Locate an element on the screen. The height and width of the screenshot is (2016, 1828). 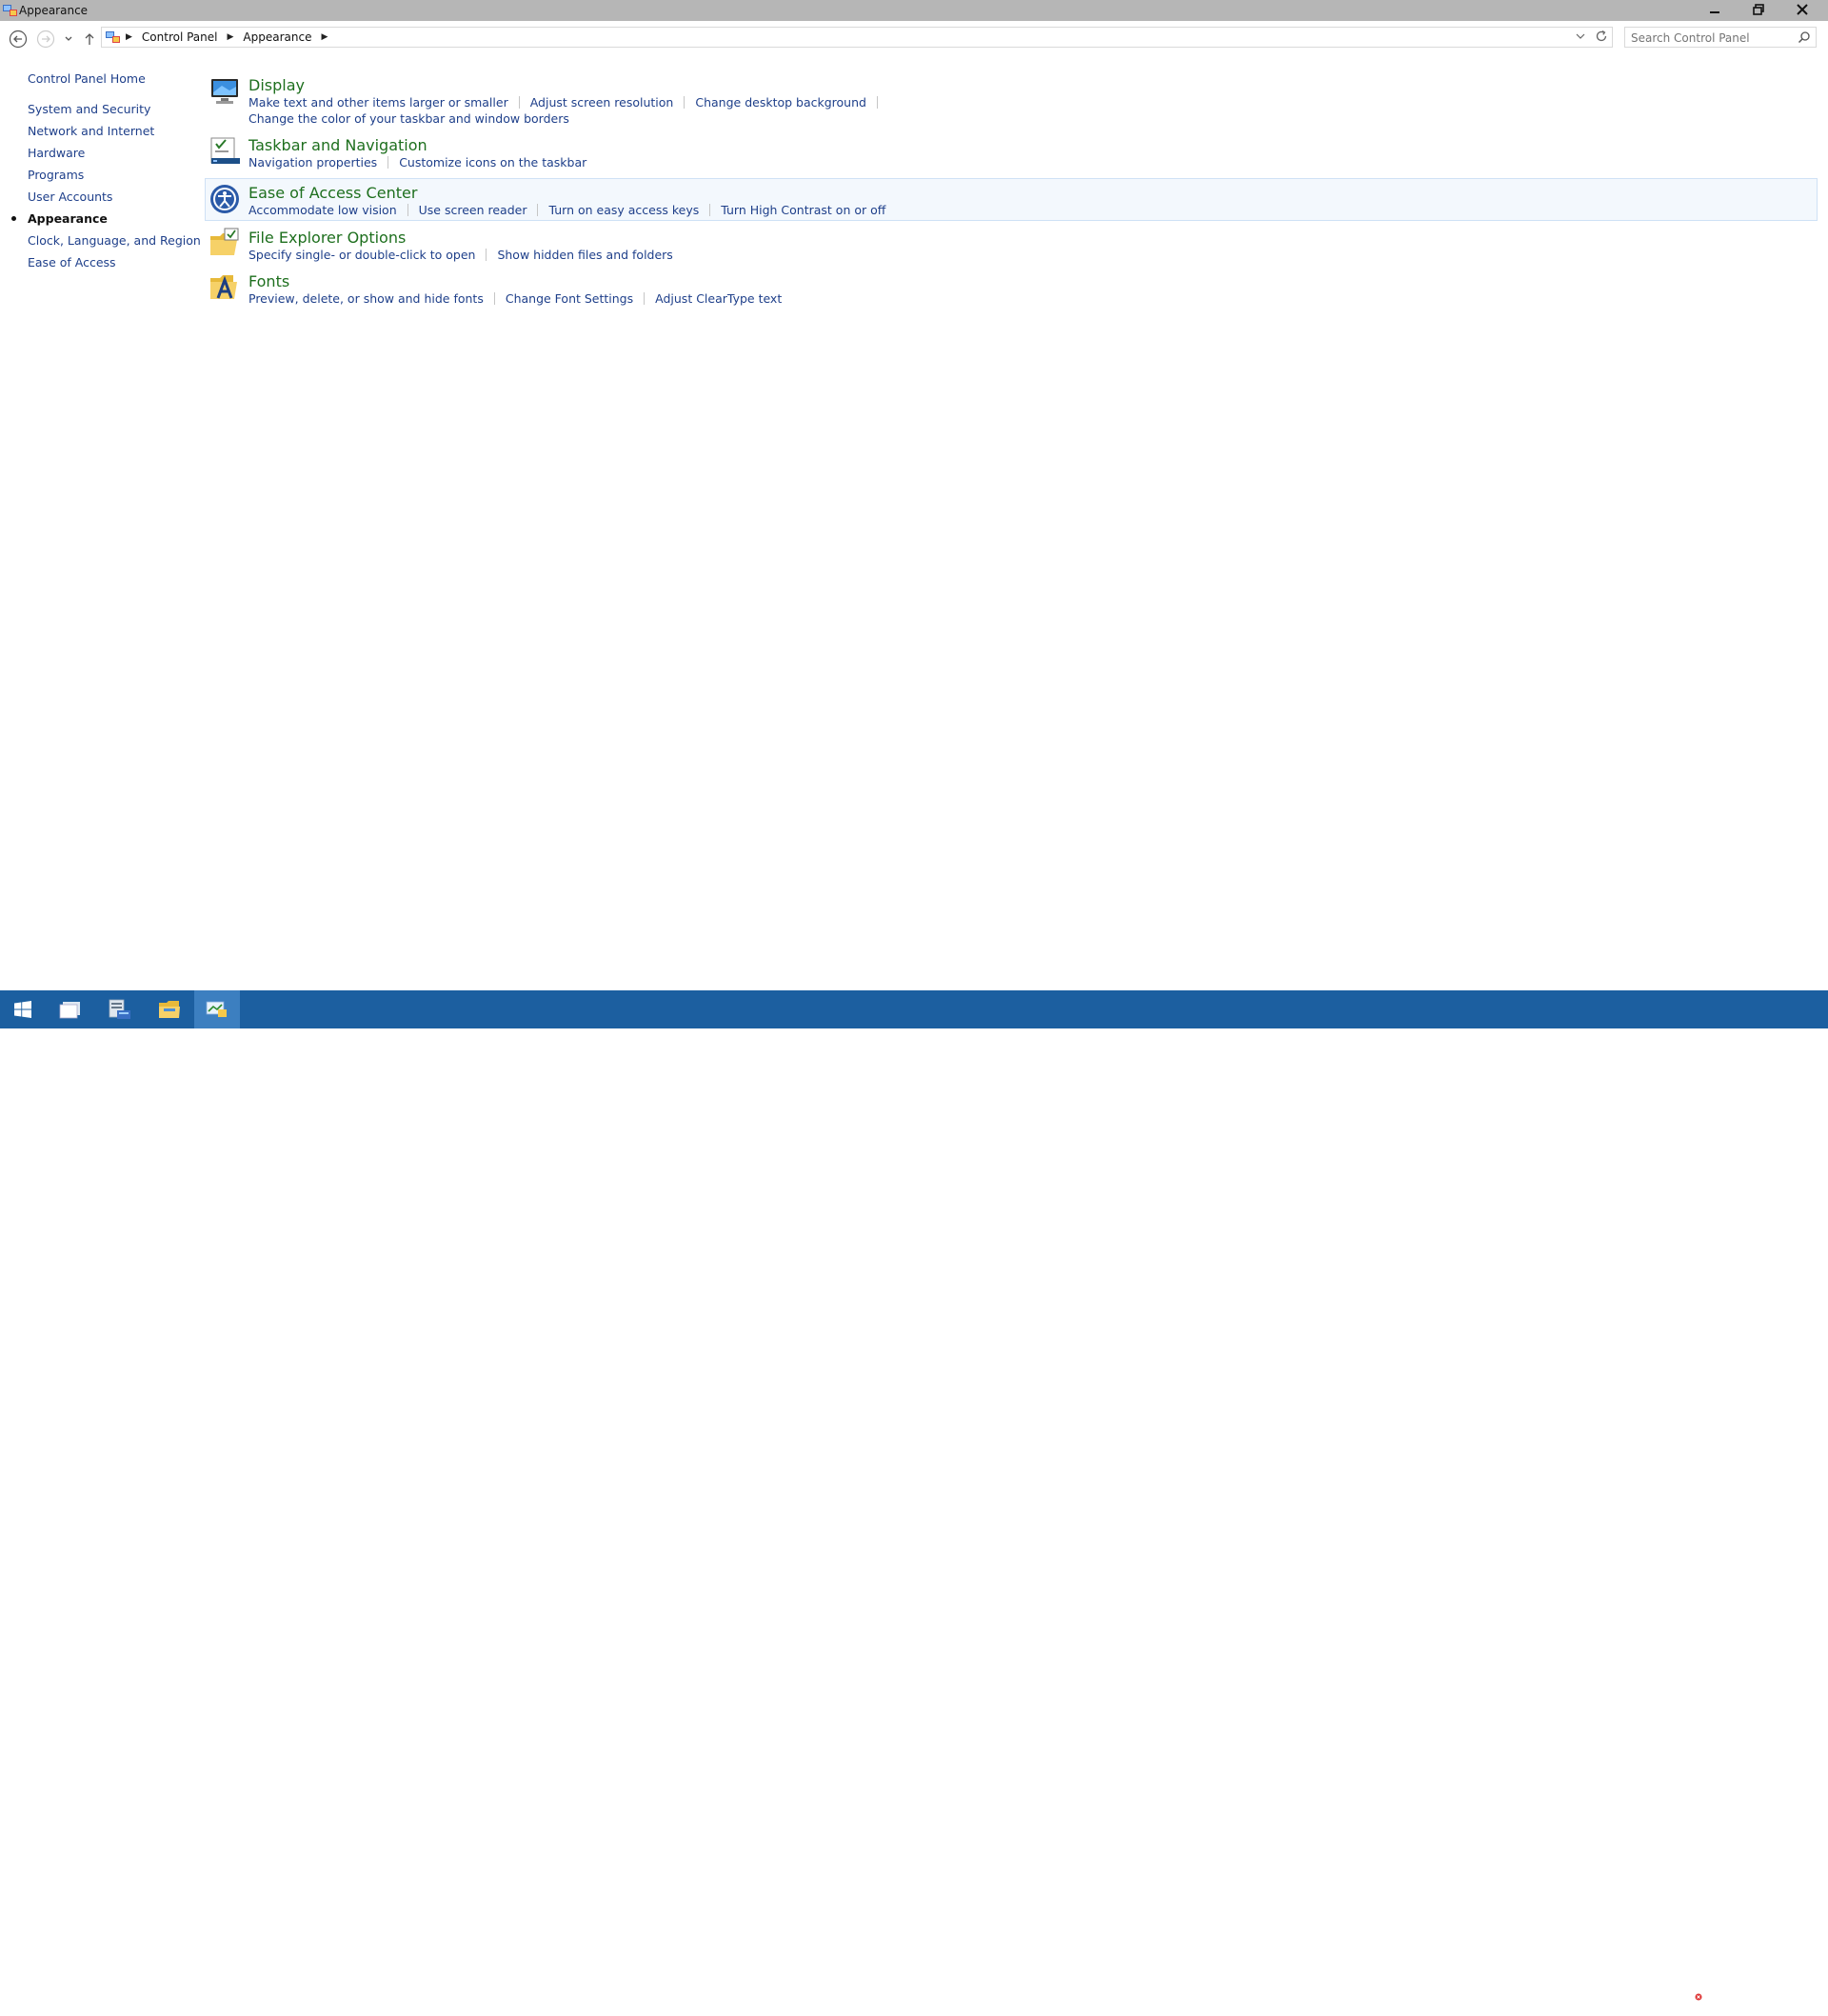
sidebar-item-user-accounts: User Accounts is located at coordinates (70, 197).